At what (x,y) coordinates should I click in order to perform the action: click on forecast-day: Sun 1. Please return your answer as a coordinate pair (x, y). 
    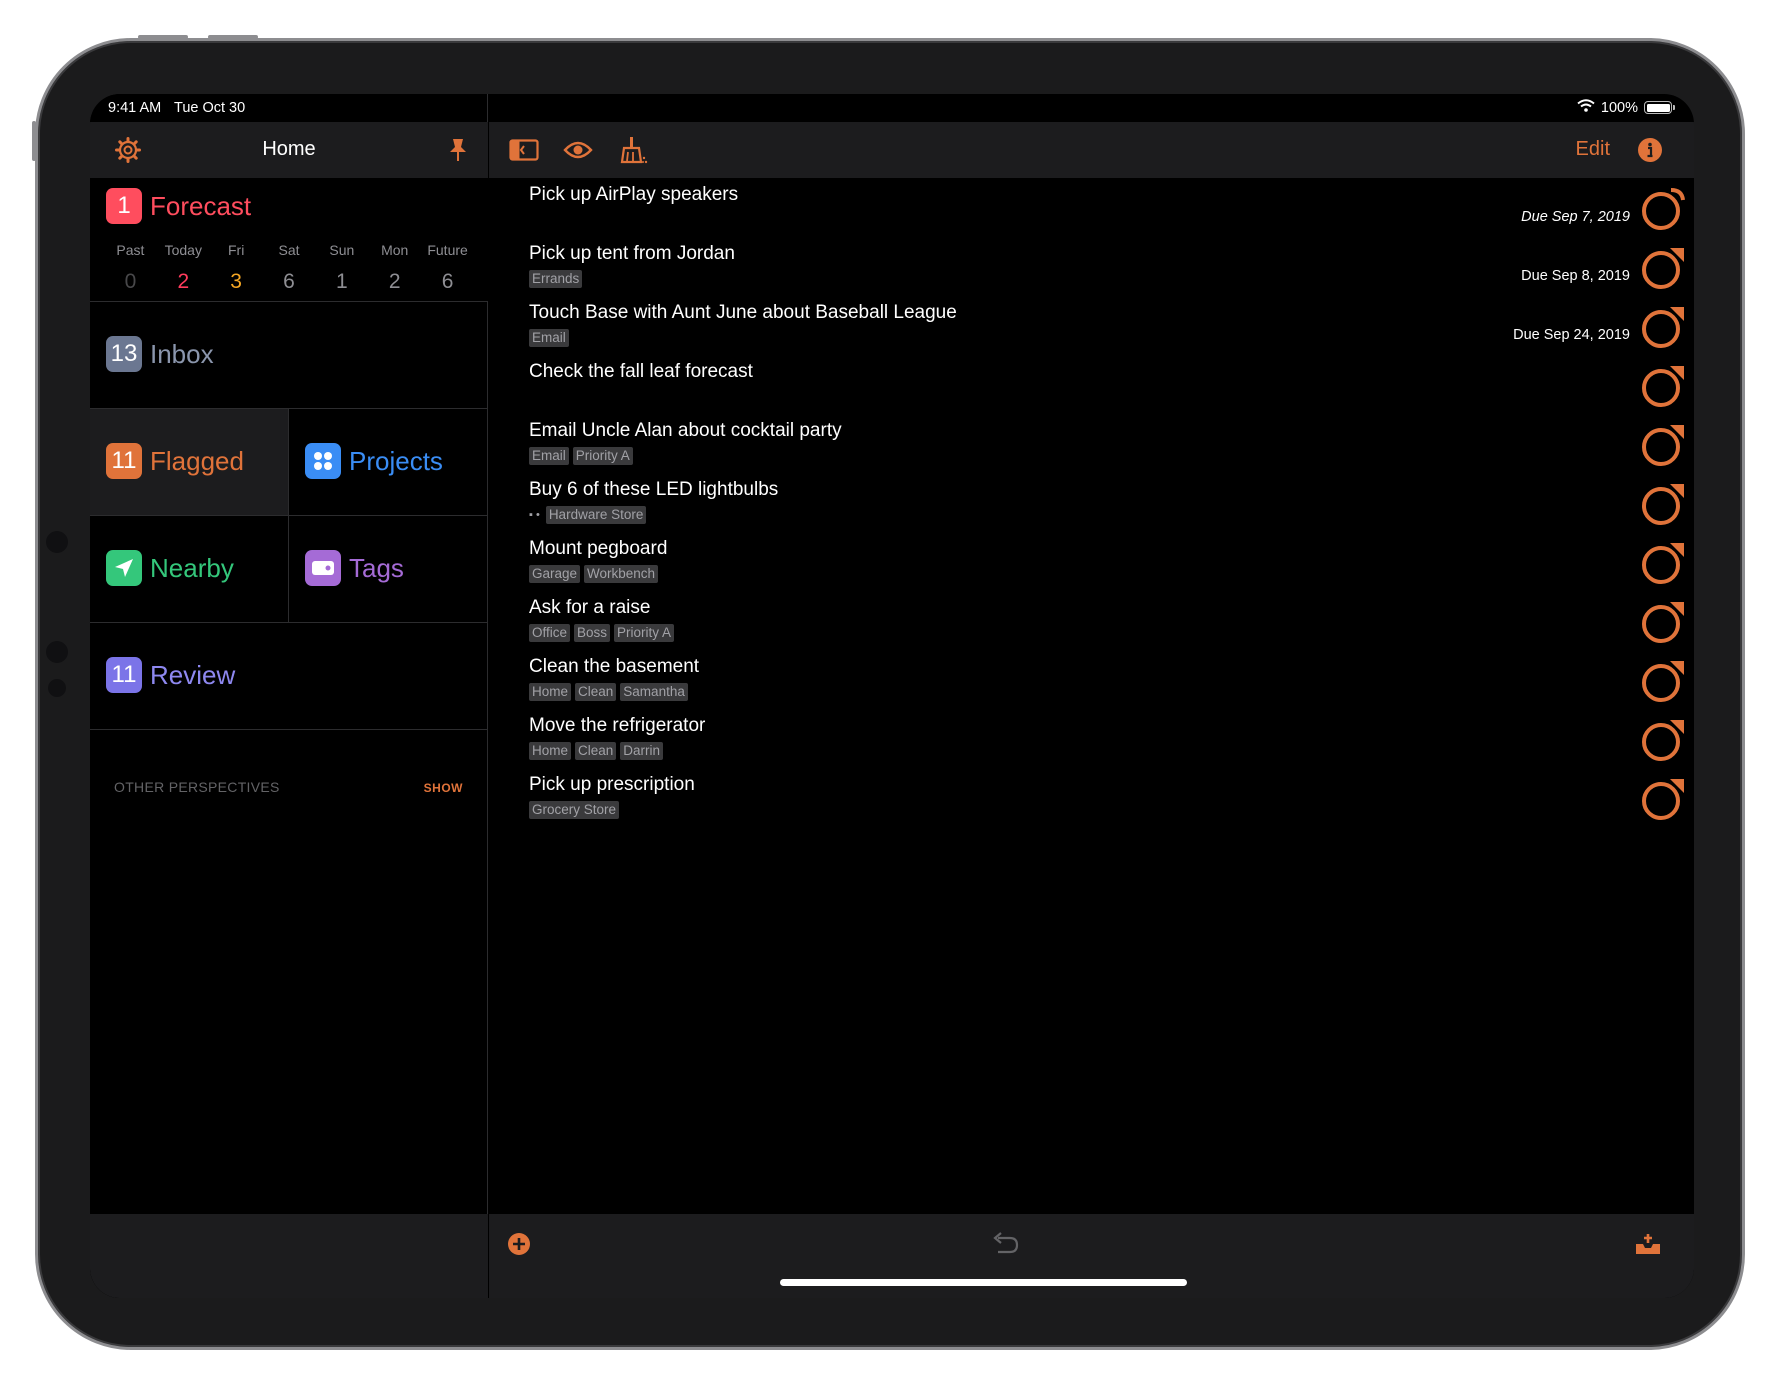
    Looking at the image, I should click on (341, 268).